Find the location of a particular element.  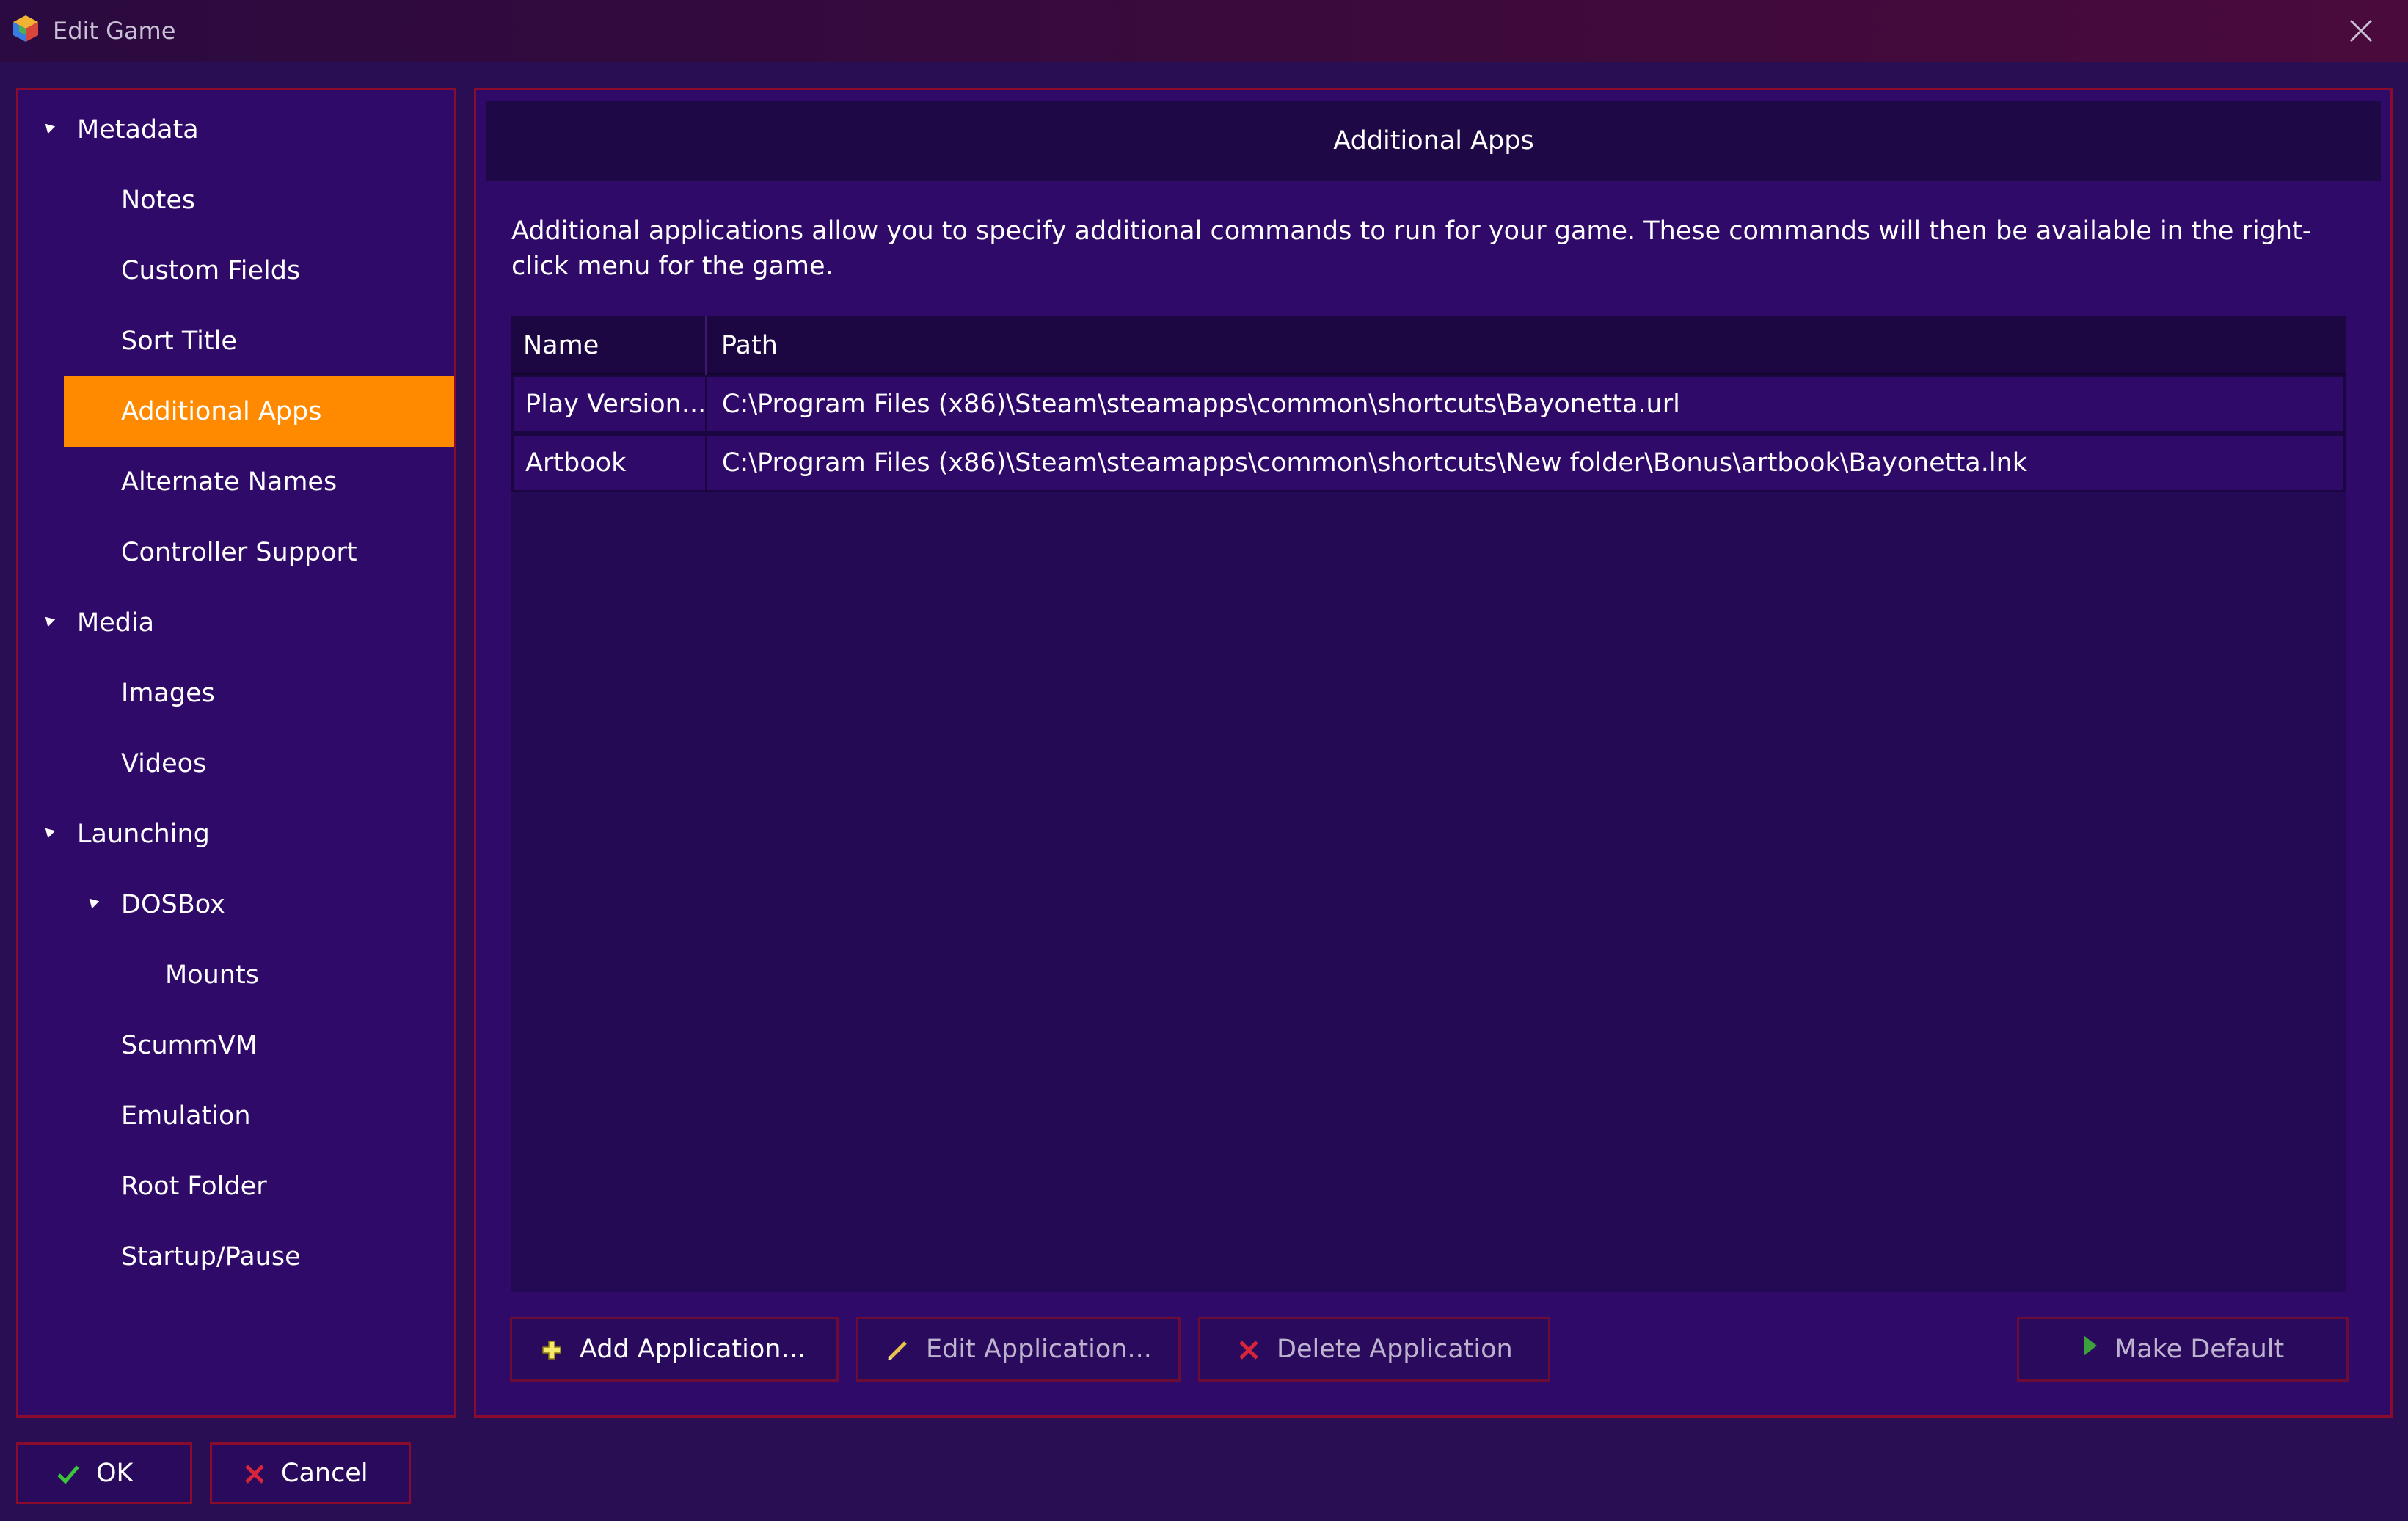

tree-item-startup-pause: Startup/Pause is located at coordinates (236, 1257).